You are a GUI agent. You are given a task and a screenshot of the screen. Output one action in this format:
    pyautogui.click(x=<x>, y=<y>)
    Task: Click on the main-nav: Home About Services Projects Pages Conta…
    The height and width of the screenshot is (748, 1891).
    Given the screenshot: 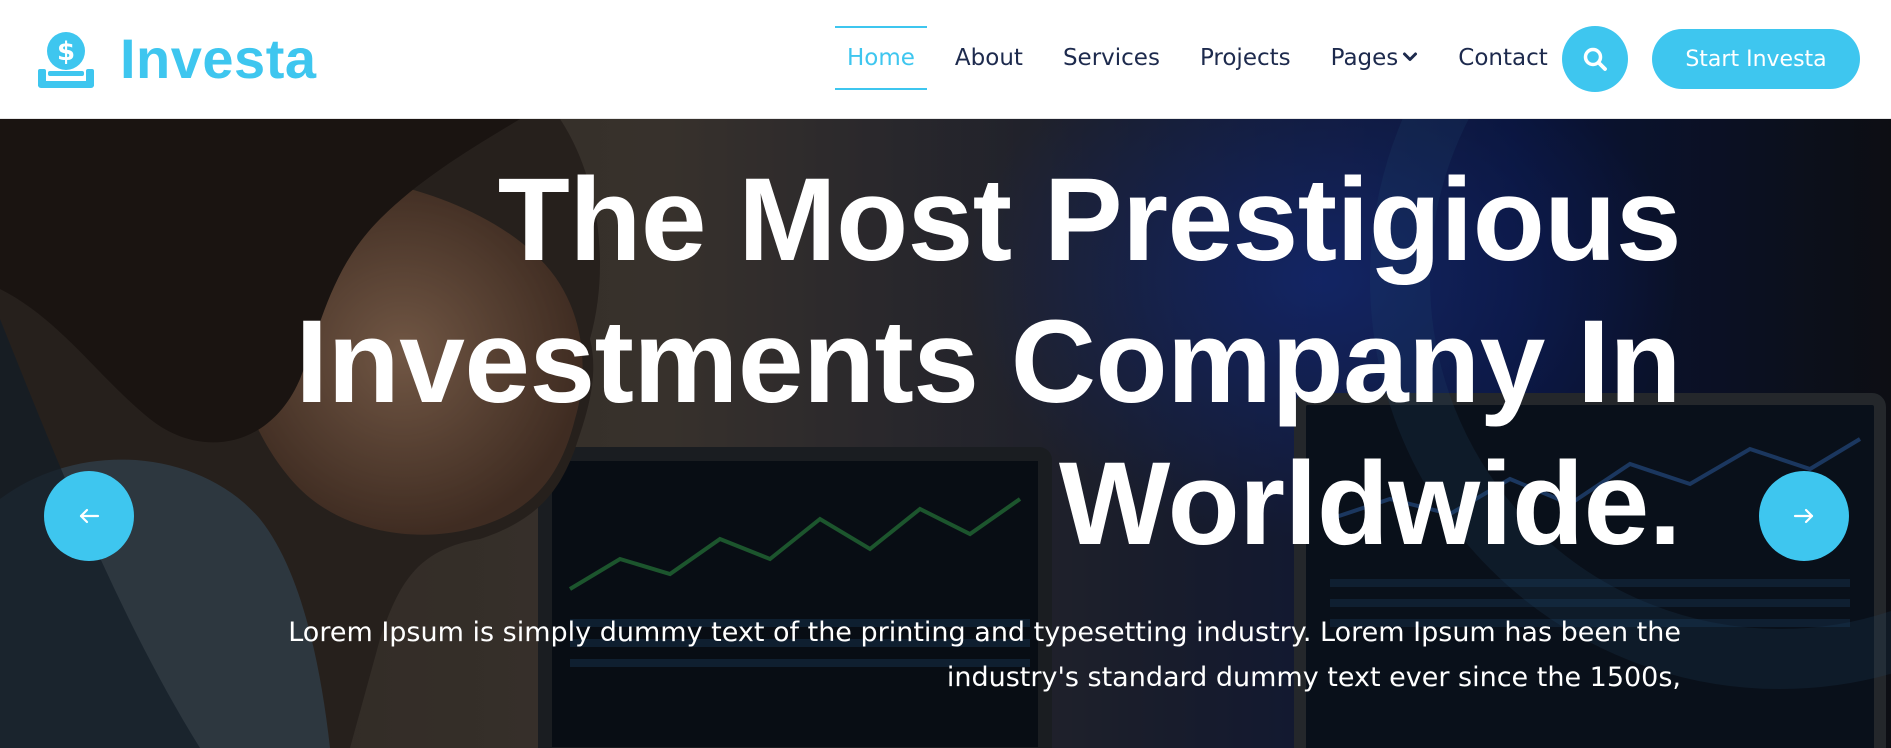 What is the action you would take?
    pyautogui.click(x=1205, y=58)
    